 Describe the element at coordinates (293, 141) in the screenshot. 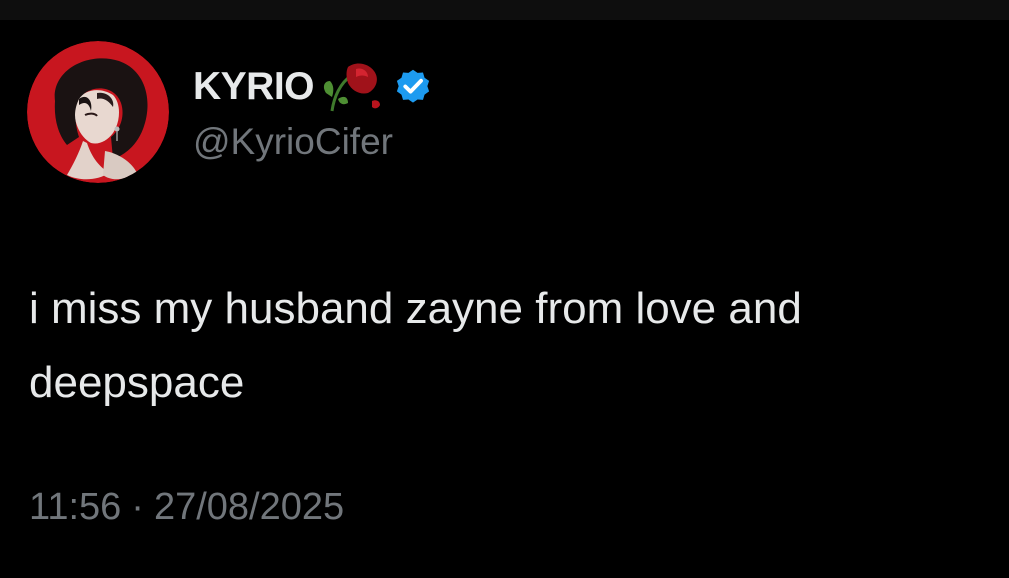

I see `user-handle: @KyrioCifer` at that location.